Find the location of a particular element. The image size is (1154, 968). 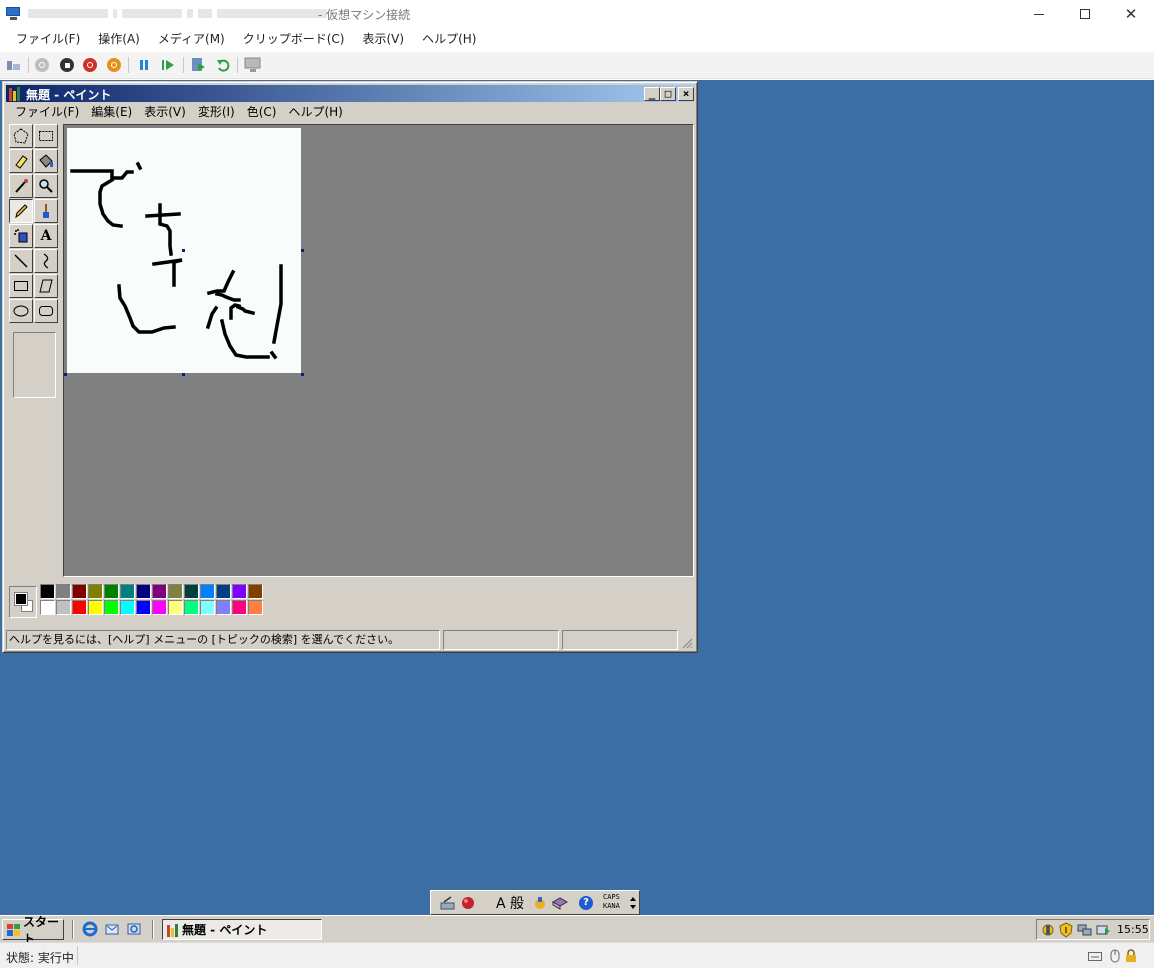

ime-pad-button is located at coordinates (468, 903).